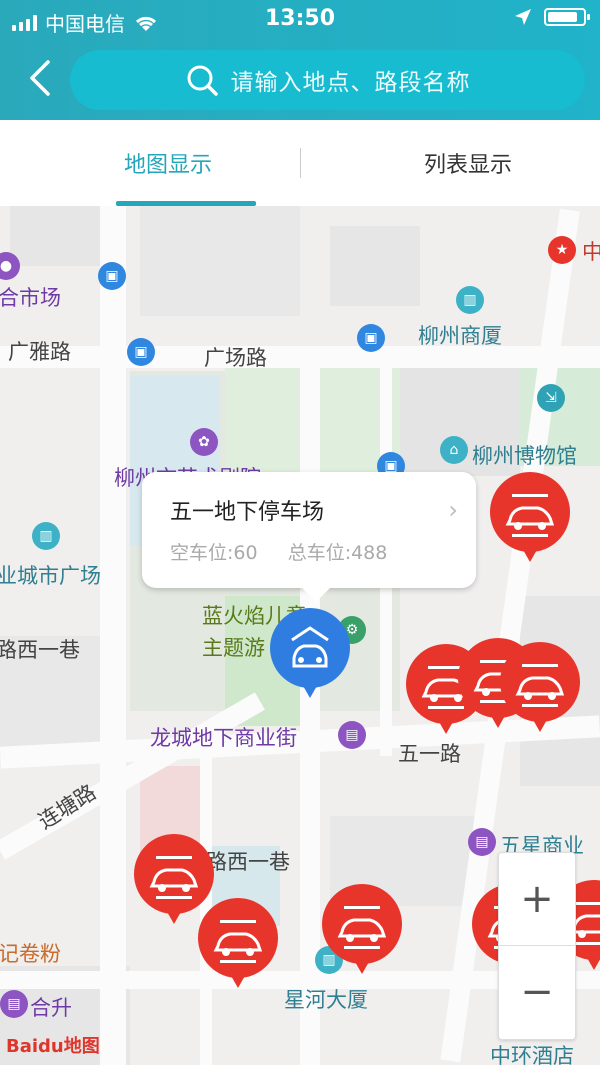  What do you see at coordinates (309, 537) in the screenshot?
I see `parking-info-popup: 五一地下停车场 › 空车位:60 总车位:488` at bounding box center [309, 537].